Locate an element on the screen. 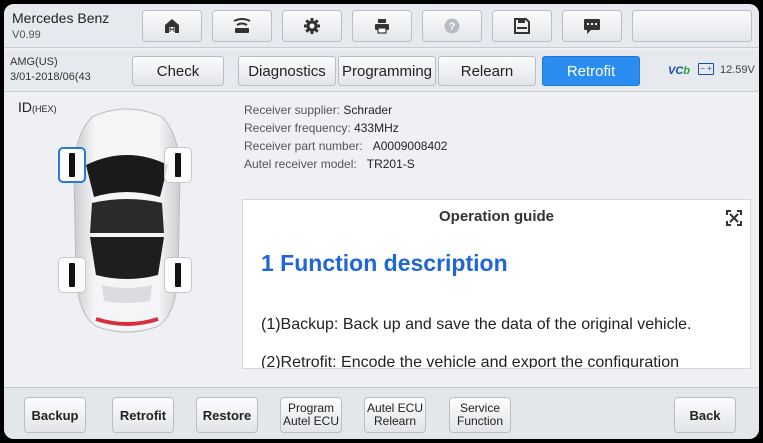 This screenshot has height=443, width=763. receiver-frequency-value: 433MHz is located at coordinates (376, 128).